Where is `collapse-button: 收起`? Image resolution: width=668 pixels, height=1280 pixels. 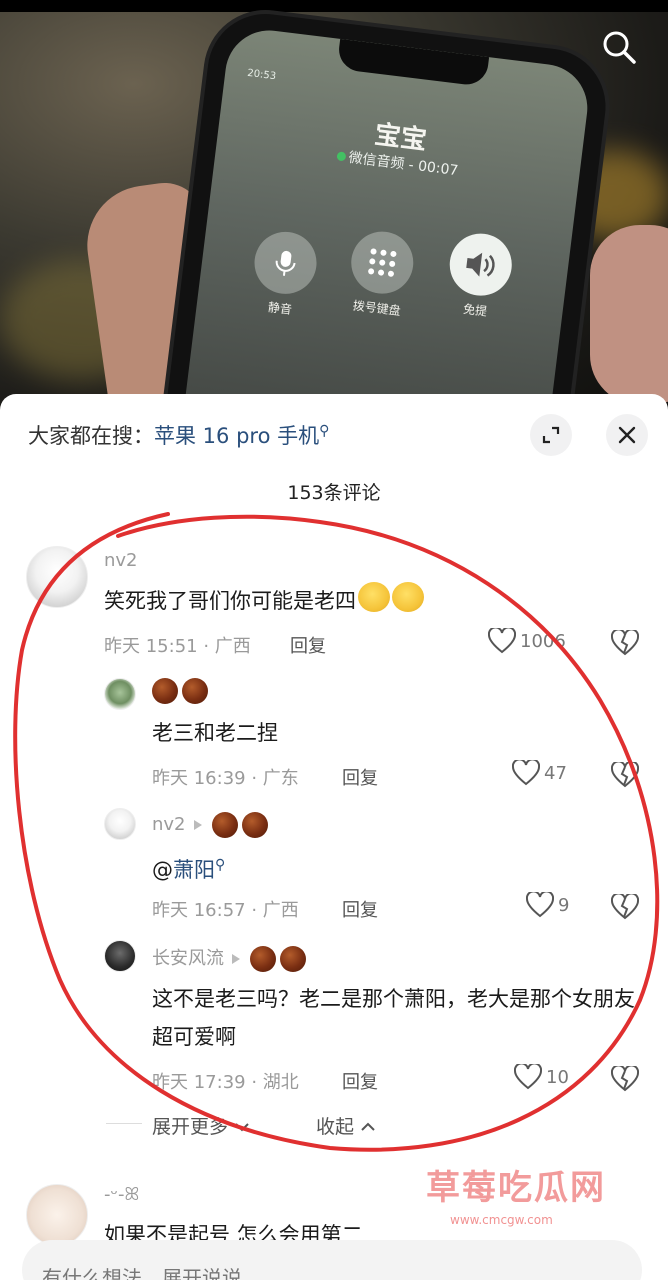 collapse-button: 收起 is located at coordinates (346, 1125).